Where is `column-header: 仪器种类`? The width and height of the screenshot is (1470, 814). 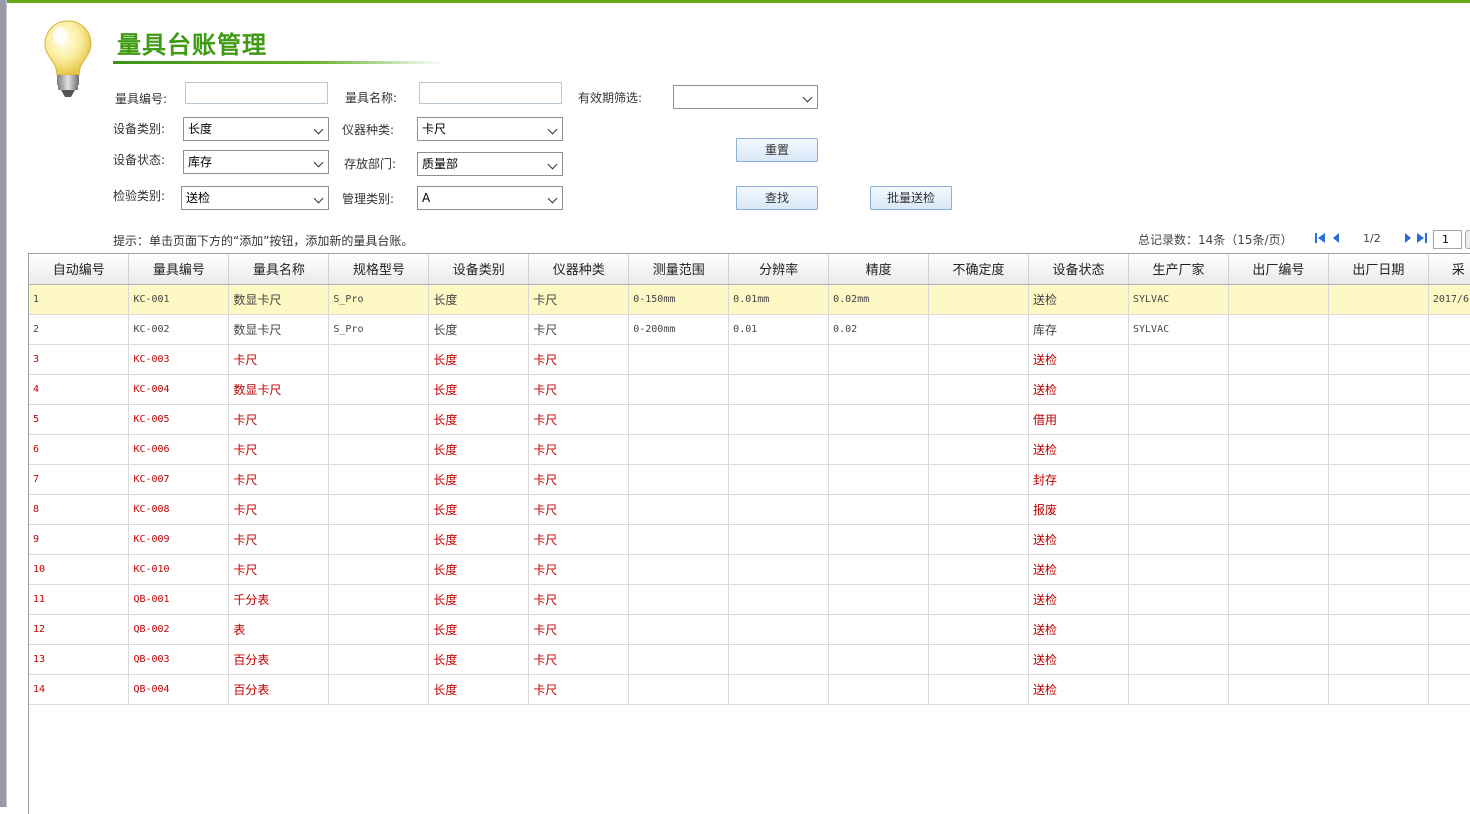 column-header: 仪器种类 is located at coordinates (579, 269).